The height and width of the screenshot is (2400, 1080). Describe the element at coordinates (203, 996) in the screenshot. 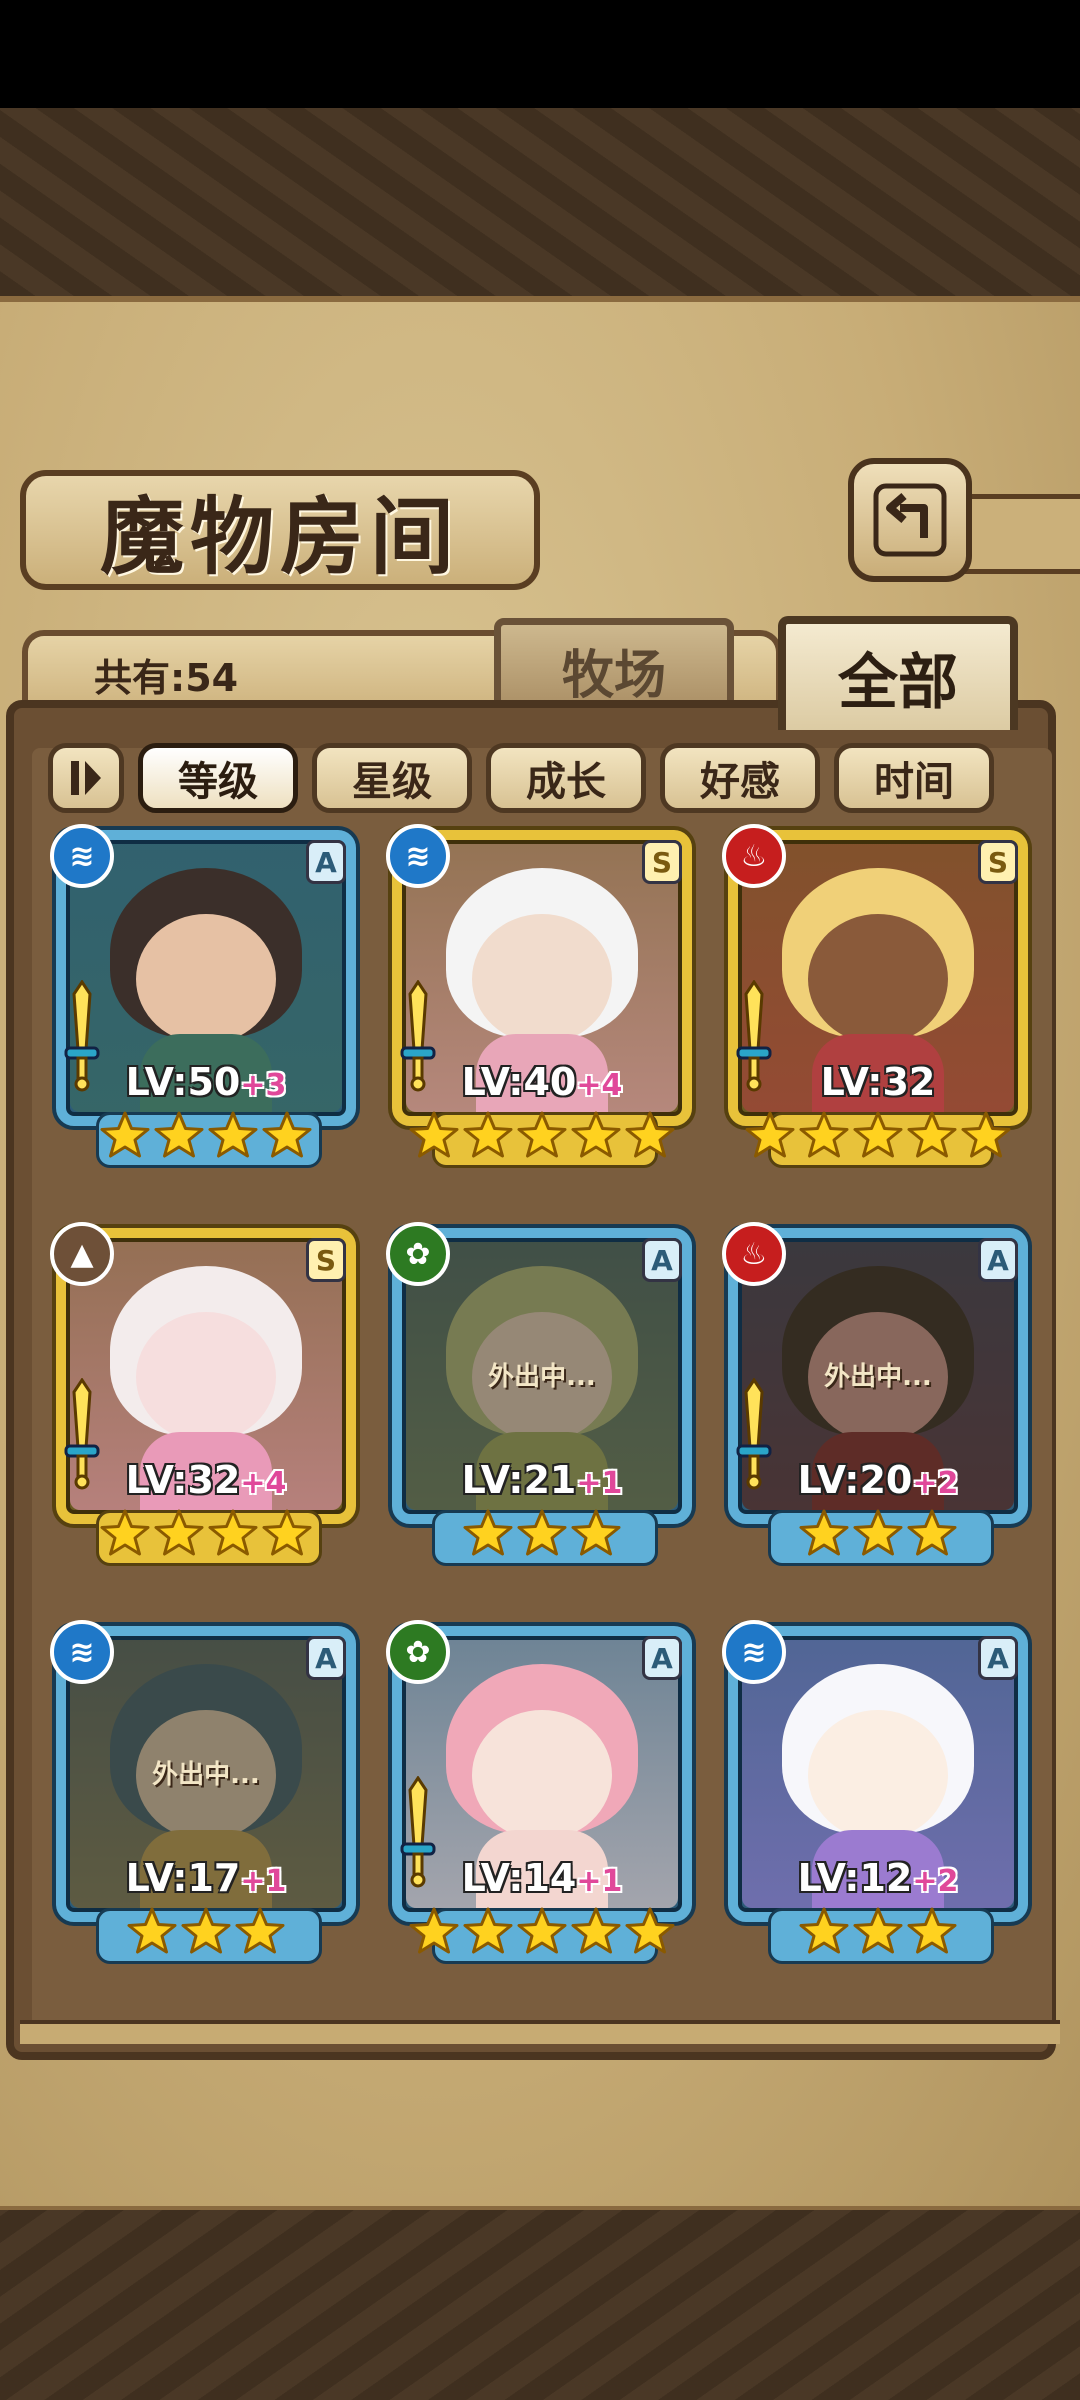

I see `monster-card: ≋ A LV:50+3` at that location.